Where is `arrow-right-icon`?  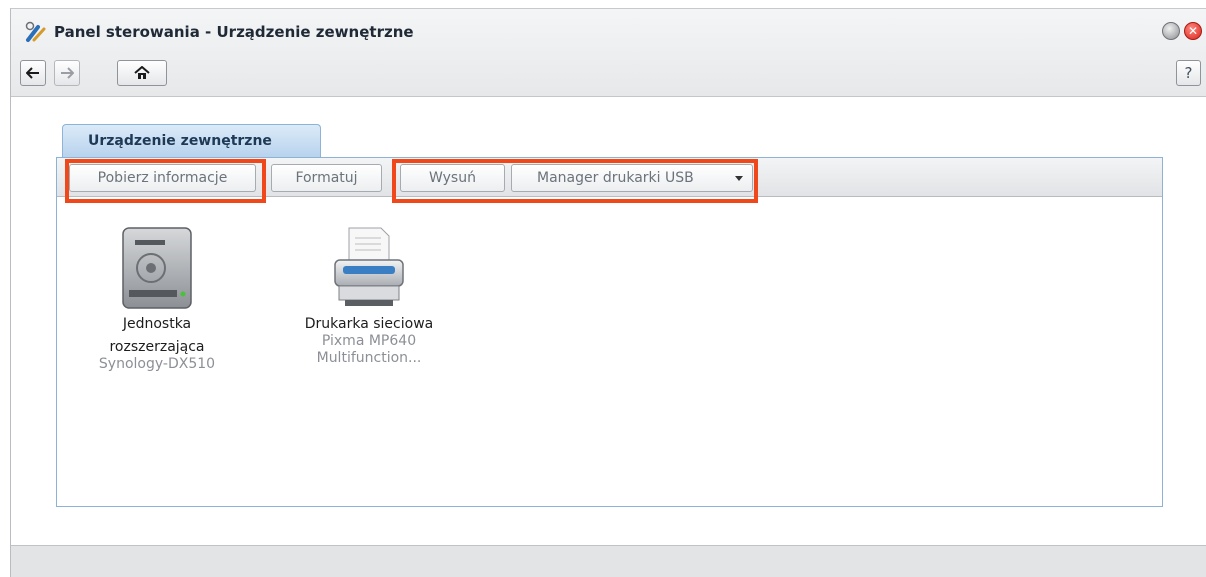 arrow-right-icon is located at coordinates (67, 73).